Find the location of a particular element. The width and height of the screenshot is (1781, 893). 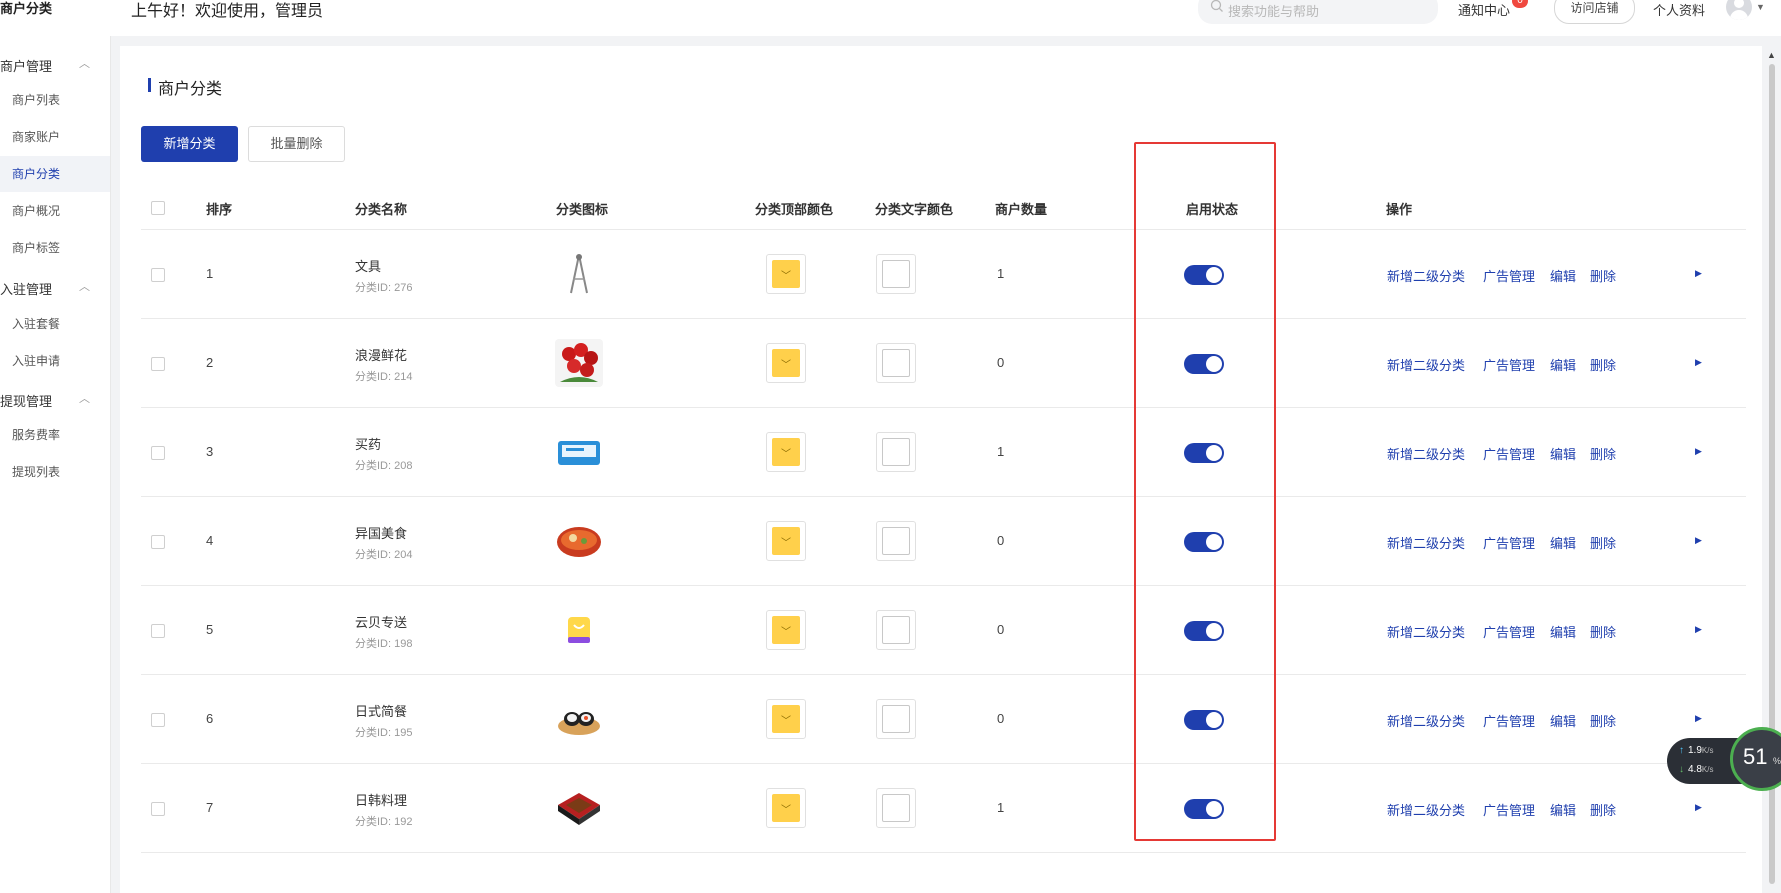

sidebar-item-settle-package: 入驻套餐 is located at coordinates (55, 324).